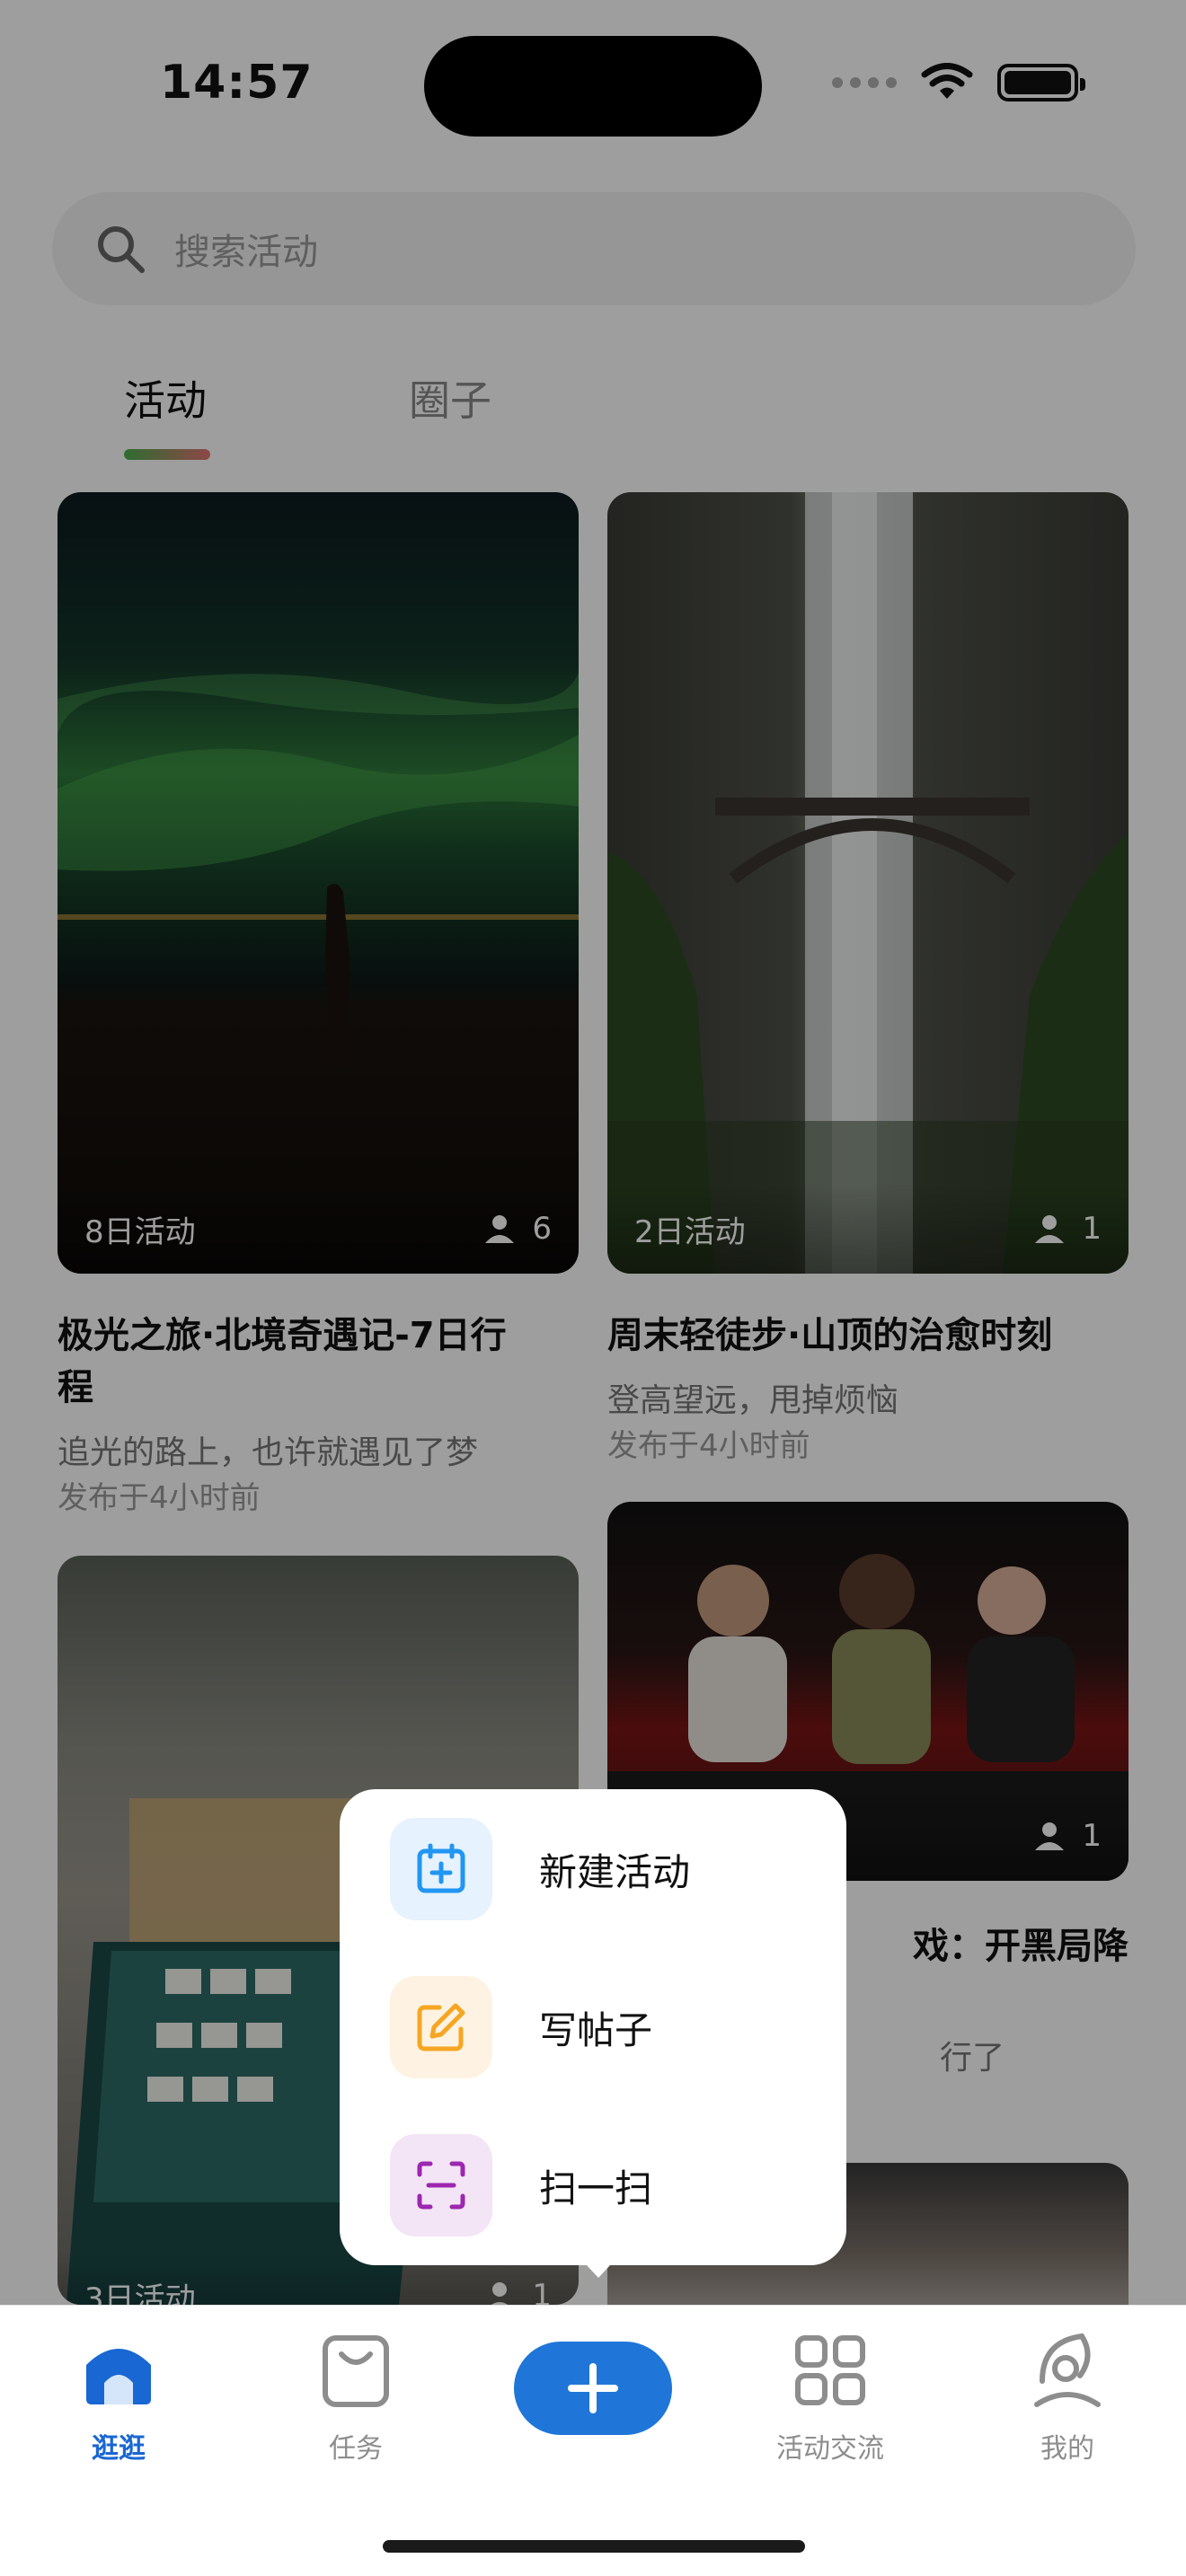 This screenshot has height=2576, width=1186. I want to click on nav-item-activity-chat: 活动交流, so click(830, 2397).